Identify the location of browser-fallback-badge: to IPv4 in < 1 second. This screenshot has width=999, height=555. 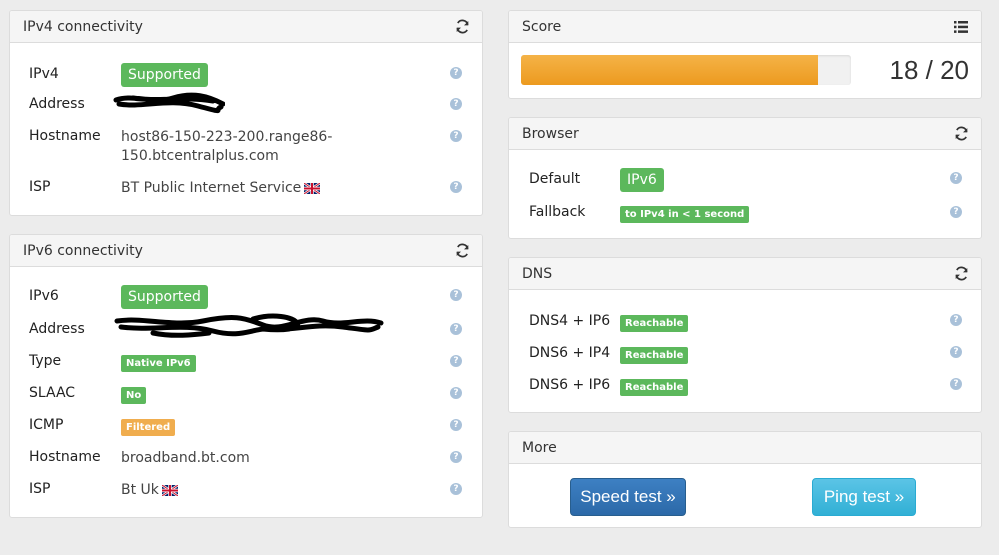
(685, 214).